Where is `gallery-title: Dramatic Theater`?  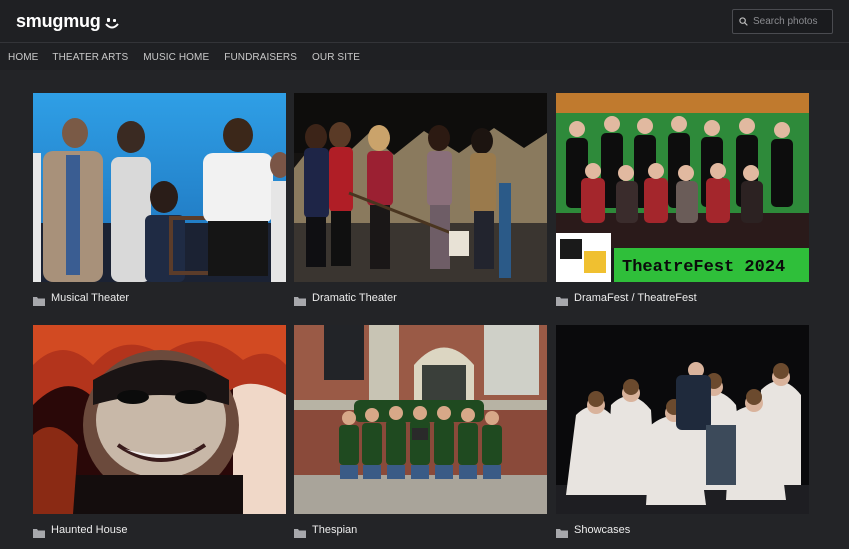
gallery-title: Dramatic Theater is located at coordinates (354, 298).